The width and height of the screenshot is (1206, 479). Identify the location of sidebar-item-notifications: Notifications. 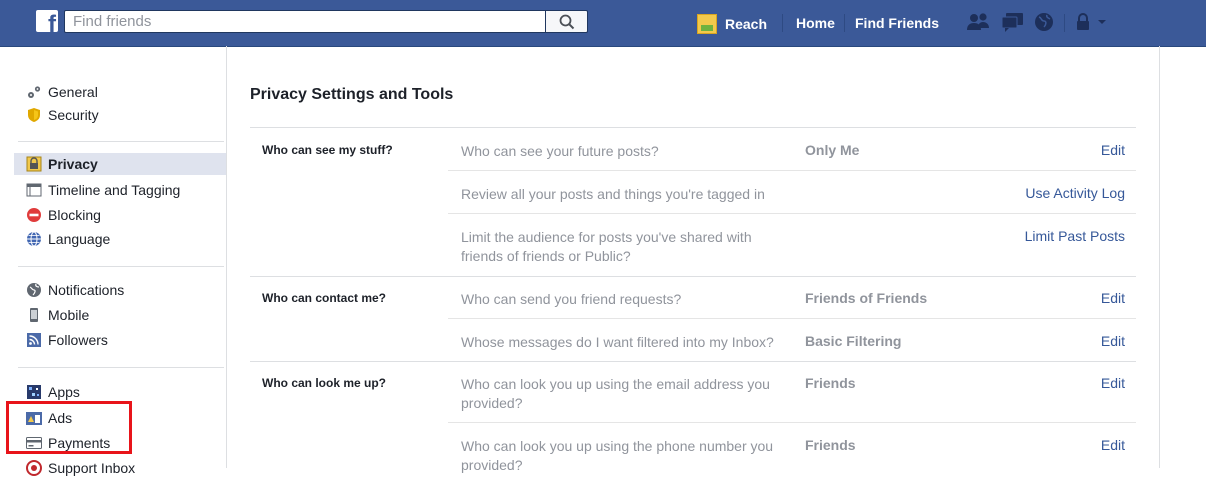
(121, 290).